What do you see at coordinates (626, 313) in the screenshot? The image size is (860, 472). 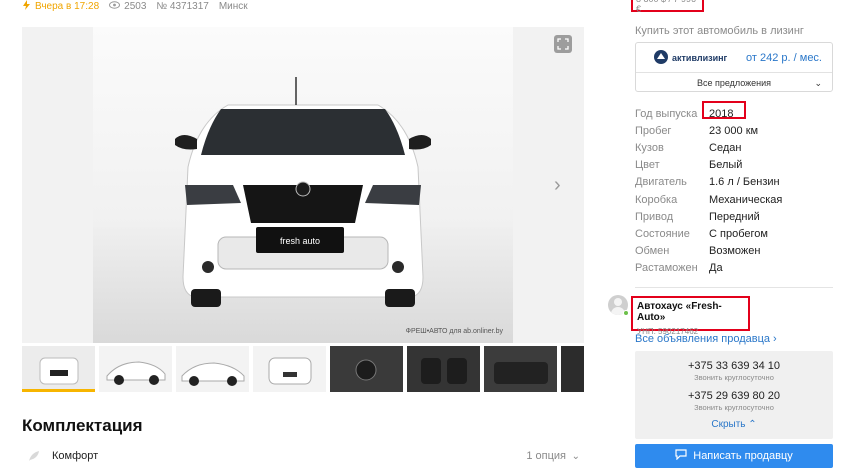 I see `online-status-icon` at bounding box center [626, 313].